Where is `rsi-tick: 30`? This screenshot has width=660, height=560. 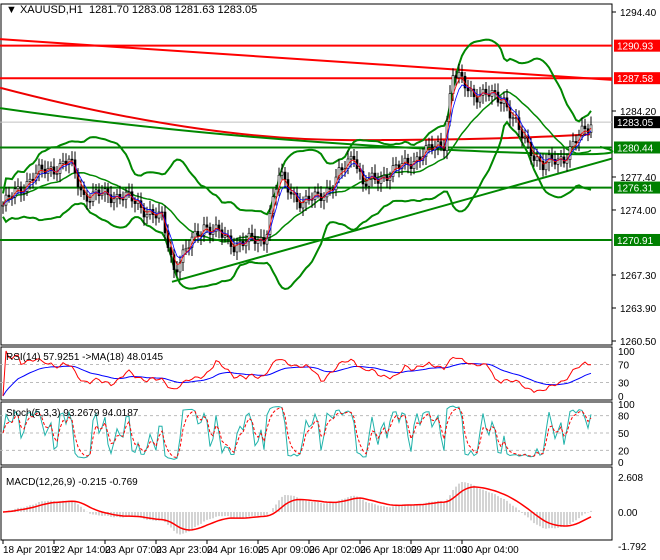
rsi-tick: 30 is located at coordinates (624, 384).